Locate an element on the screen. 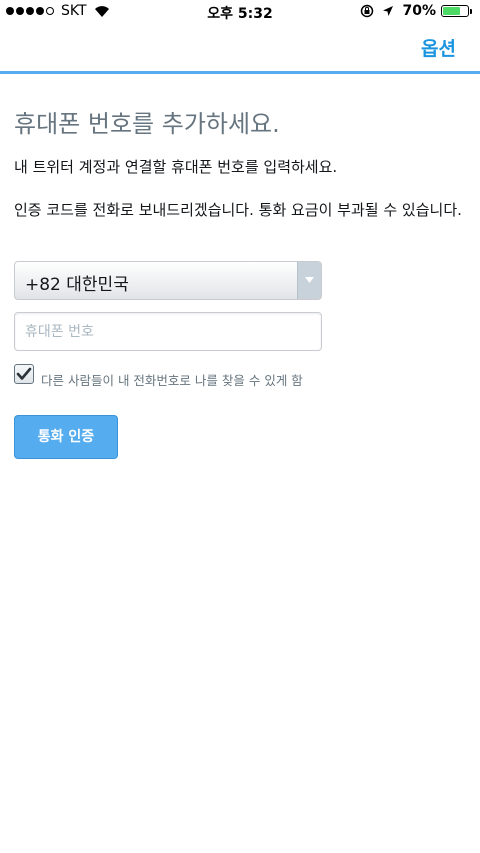  battery-percent: 70% is located at coordinates (419, 11).